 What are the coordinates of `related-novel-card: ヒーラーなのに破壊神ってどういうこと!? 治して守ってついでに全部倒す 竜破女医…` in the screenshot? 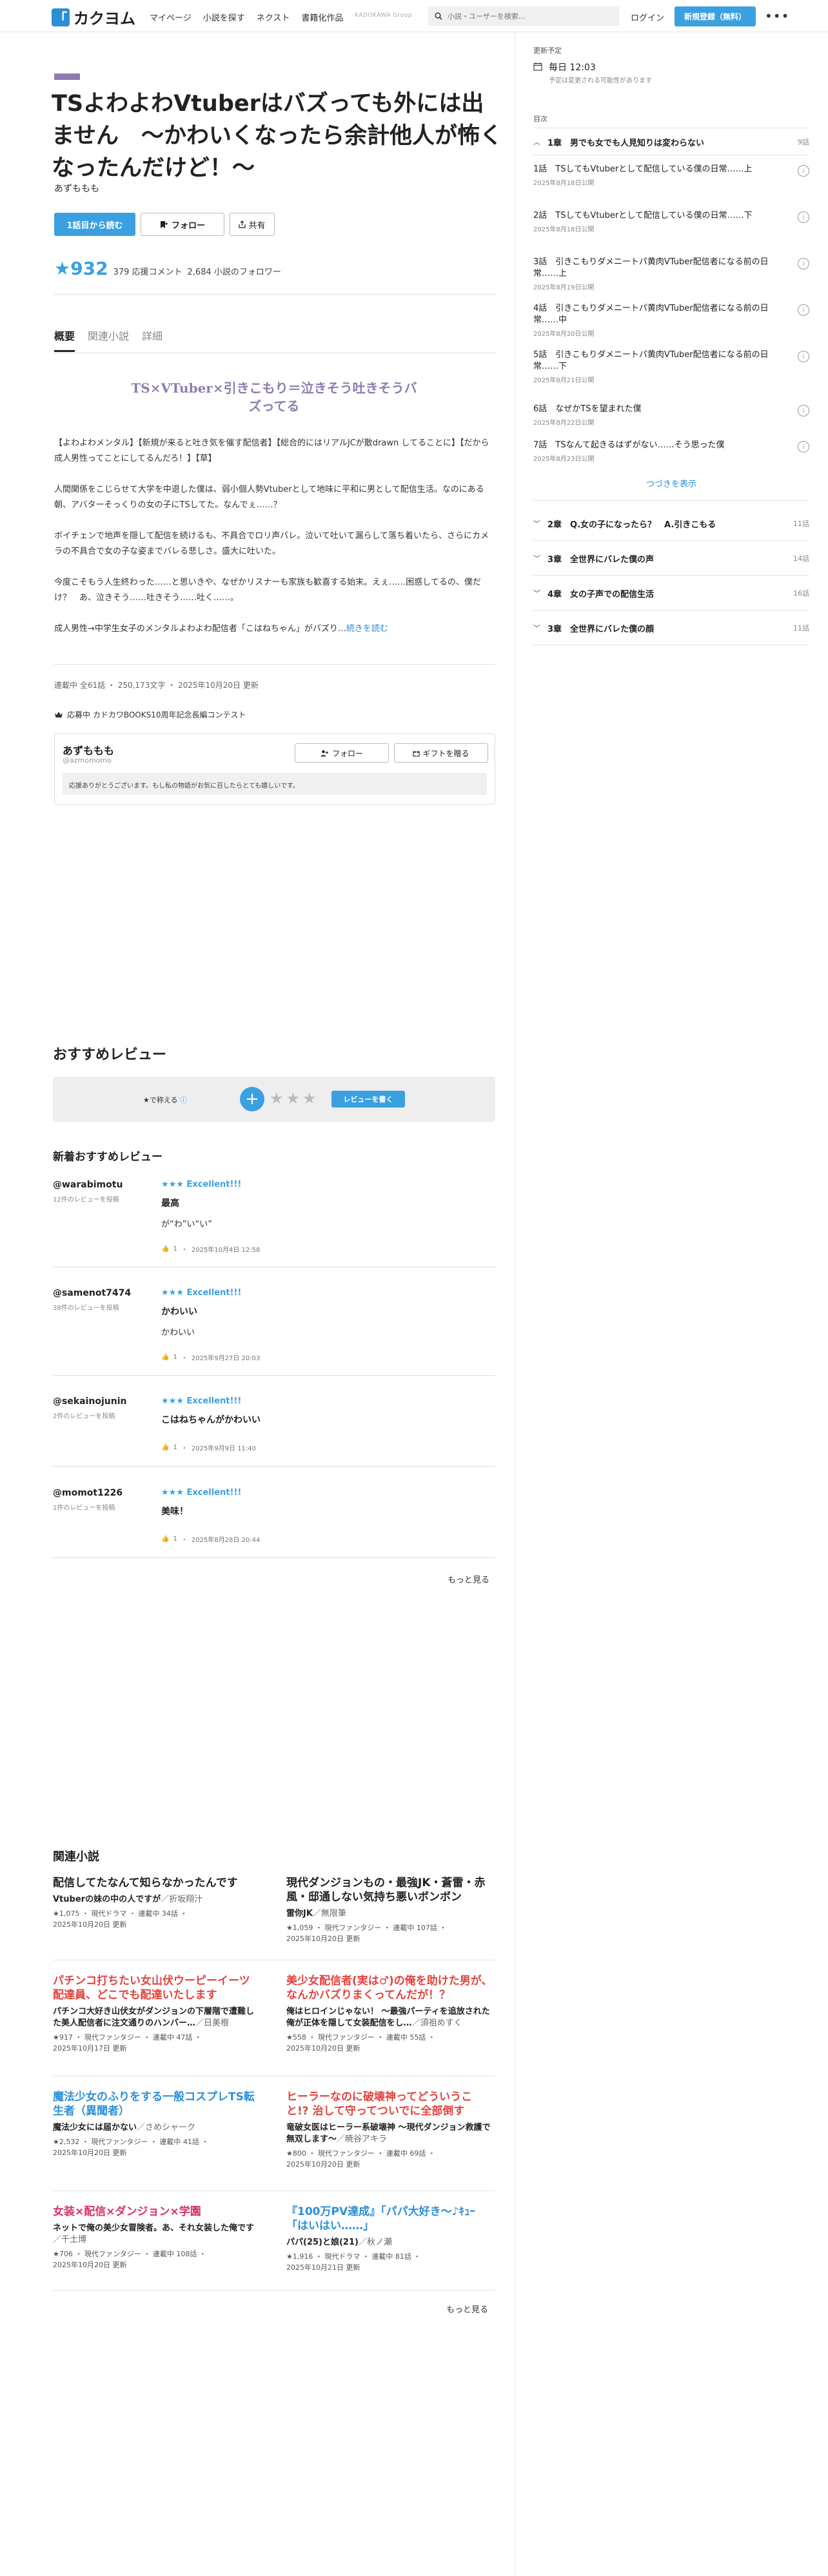 It's located at (389, 2130).